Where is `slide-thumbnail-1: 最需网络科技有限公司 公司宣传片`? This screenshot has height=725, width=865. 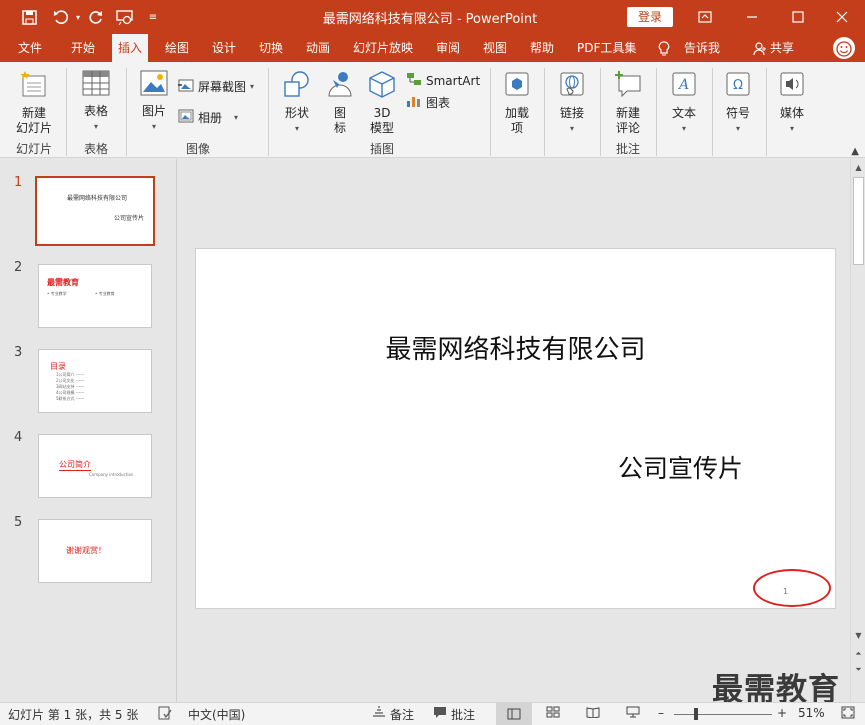
slide-thumbnail-1: 最需网络科技有限公司 公司宣传片 is located at coordinates (95, 211).